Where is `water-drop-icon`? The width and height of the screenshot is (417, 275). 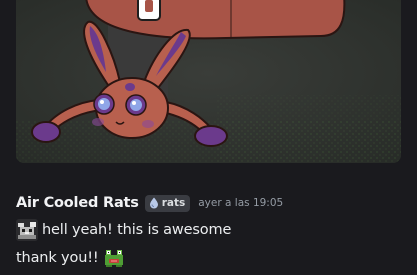
water-drop-icon is located at coordinates (154, 203).